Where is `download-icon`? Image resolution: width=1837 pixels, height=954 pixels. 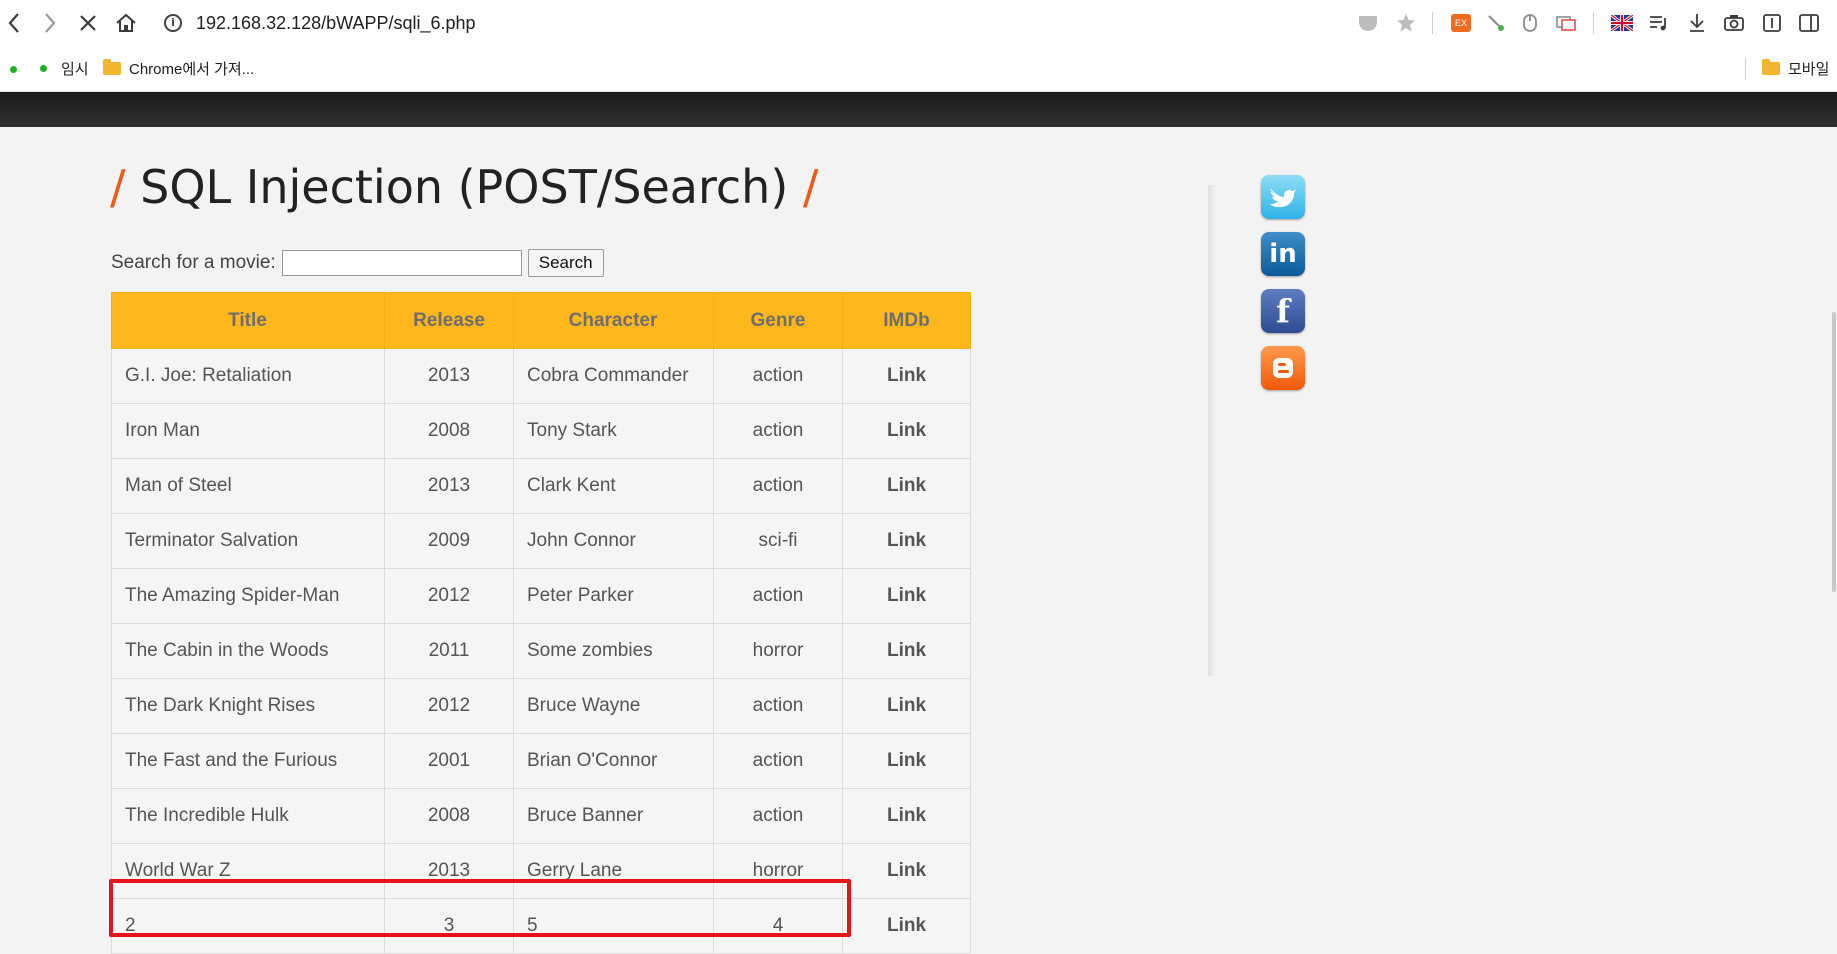
download-icon is located at coordinates (1697, 23).